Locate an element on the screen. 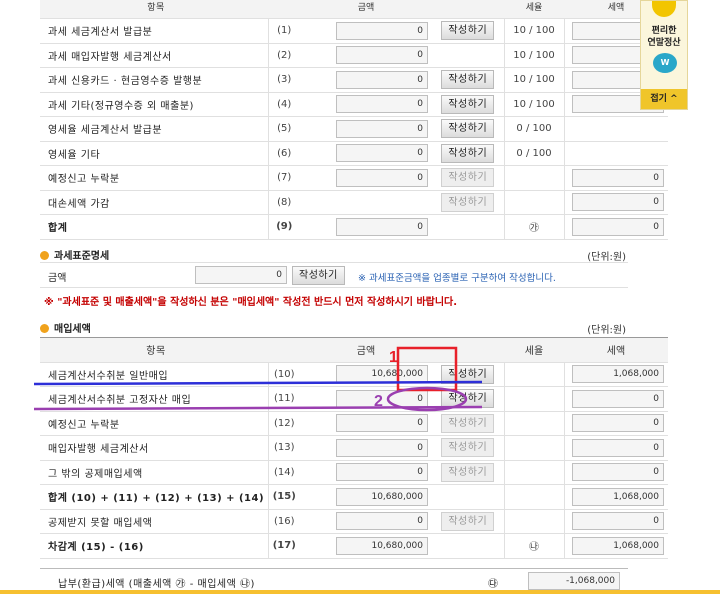 The height and width of the screenshot is (594, 720). purchase-row-label: 차감계 (15) - (16) is located at coordinates (154, 546).